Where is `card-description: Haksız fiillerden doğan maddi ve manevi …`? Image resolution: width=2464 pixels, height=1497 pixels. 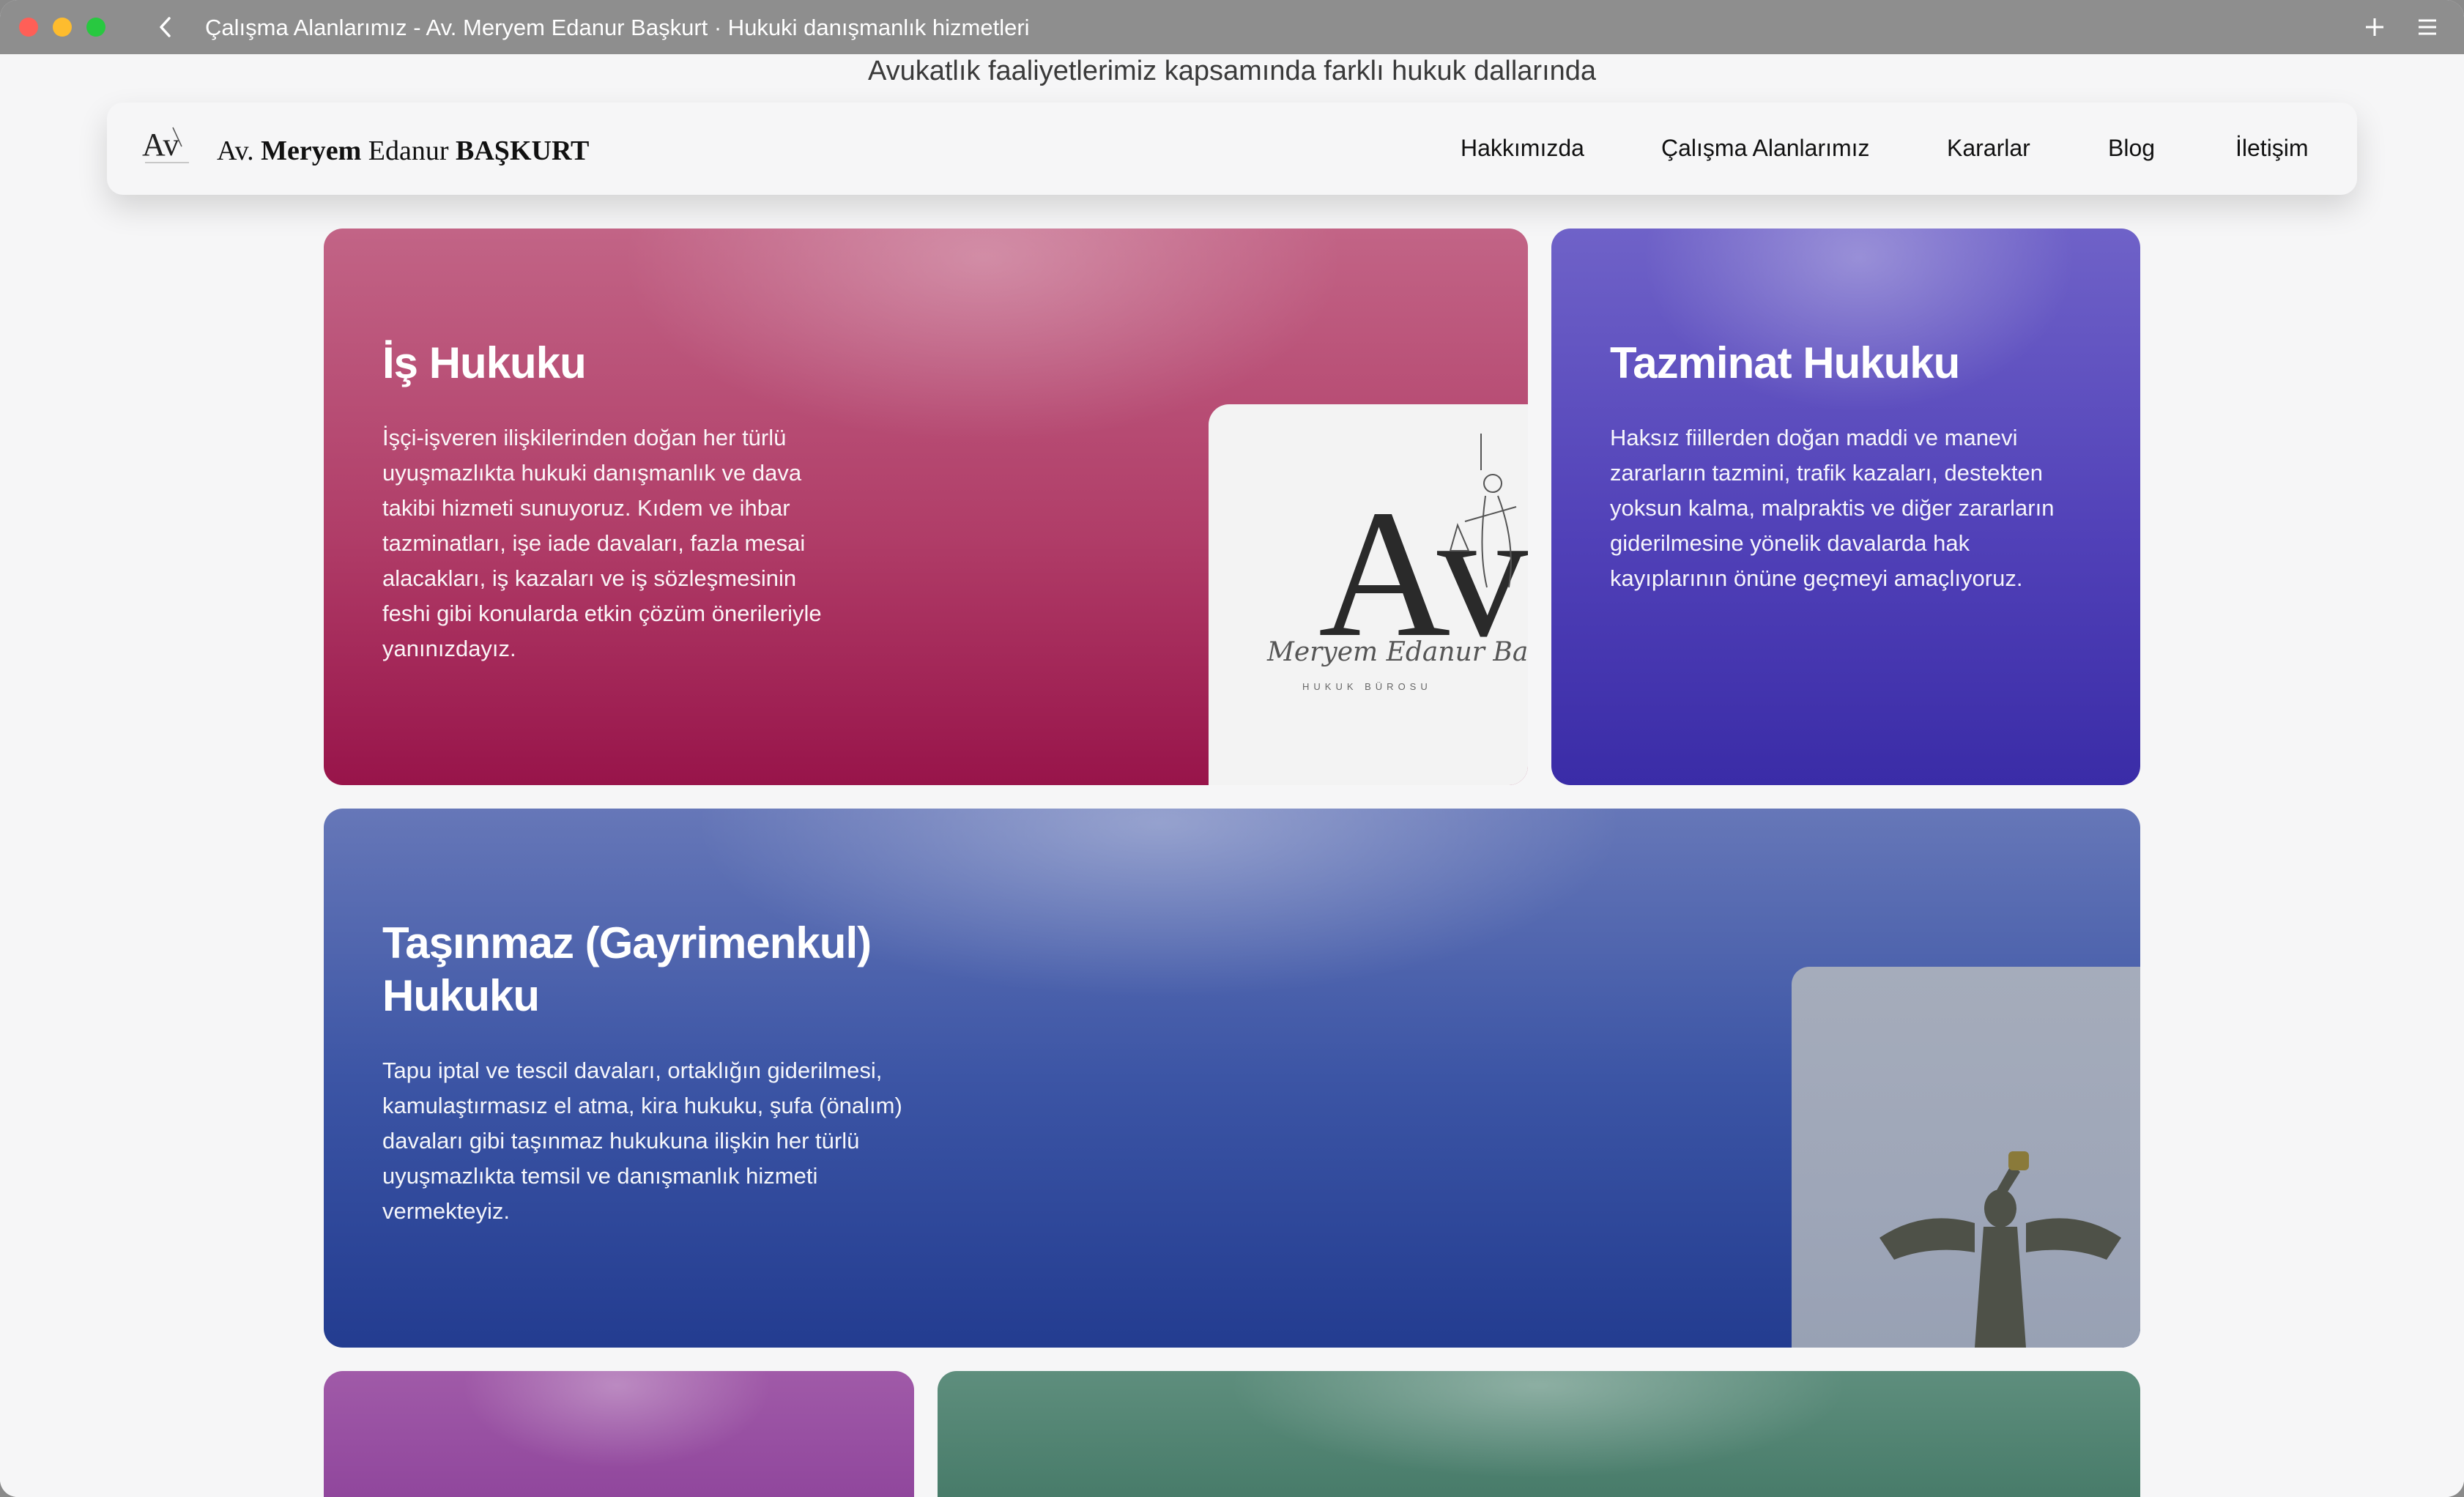 card-description: Haksız fiillerden doğan maddi ve manevi … is located at coordinates (1832, 508).